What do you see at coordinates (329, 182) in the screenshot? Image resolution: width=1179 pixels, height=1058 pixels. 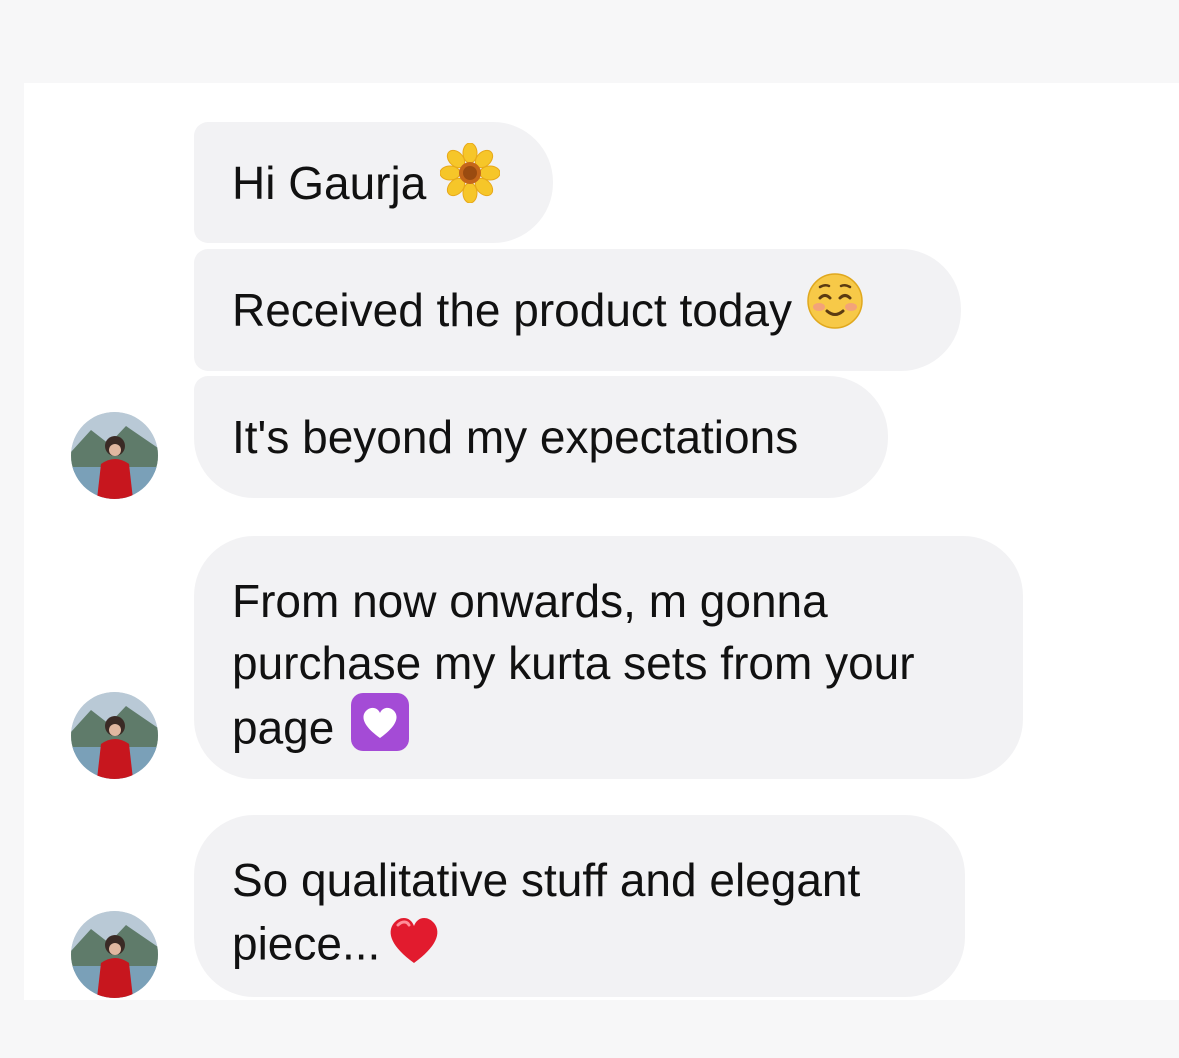 I see `message-text: Hi Gaurja` at bounding box center [329, 182].